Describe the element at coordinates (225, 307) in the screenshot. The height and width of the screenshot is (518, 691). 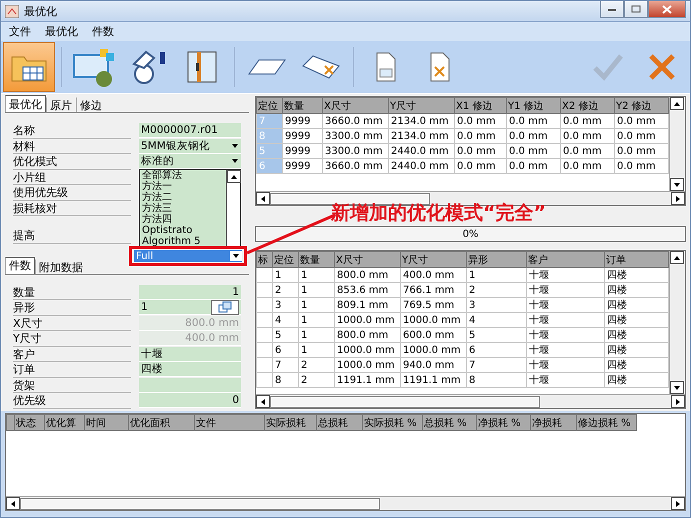
I see `shape-picker-button` at that location.